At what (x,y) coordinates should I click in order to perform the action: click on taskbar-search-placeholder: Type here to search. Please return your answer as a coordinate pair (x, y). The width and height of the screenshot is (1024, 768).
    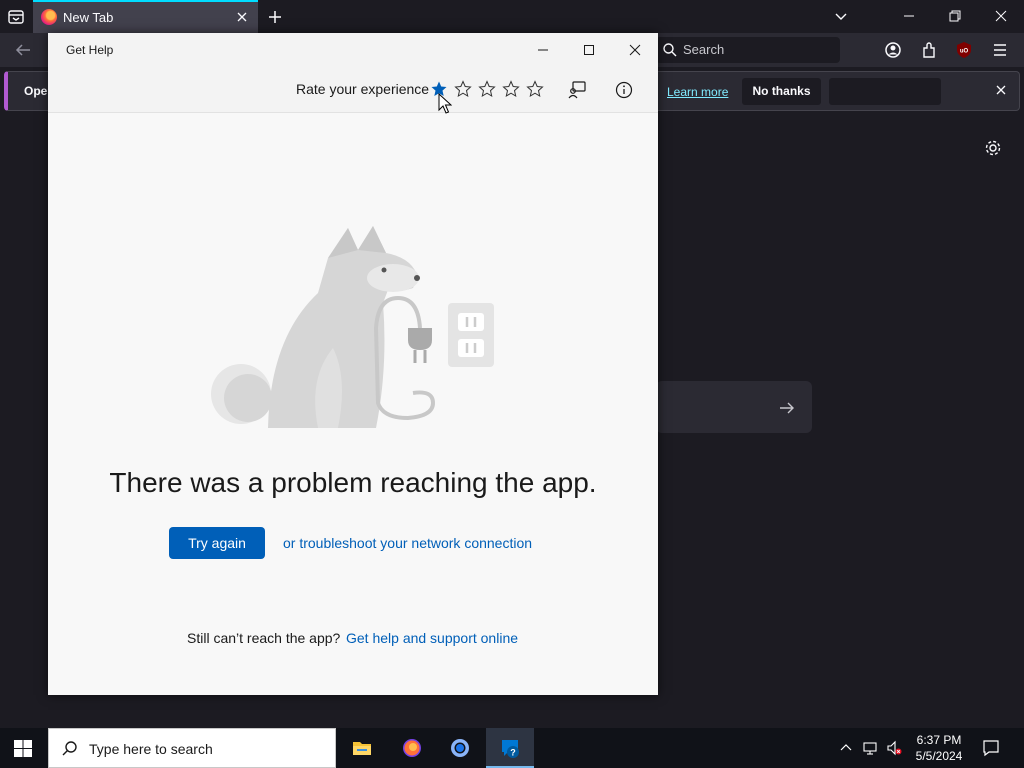
    Looking at the image, I should click on (151, 749).